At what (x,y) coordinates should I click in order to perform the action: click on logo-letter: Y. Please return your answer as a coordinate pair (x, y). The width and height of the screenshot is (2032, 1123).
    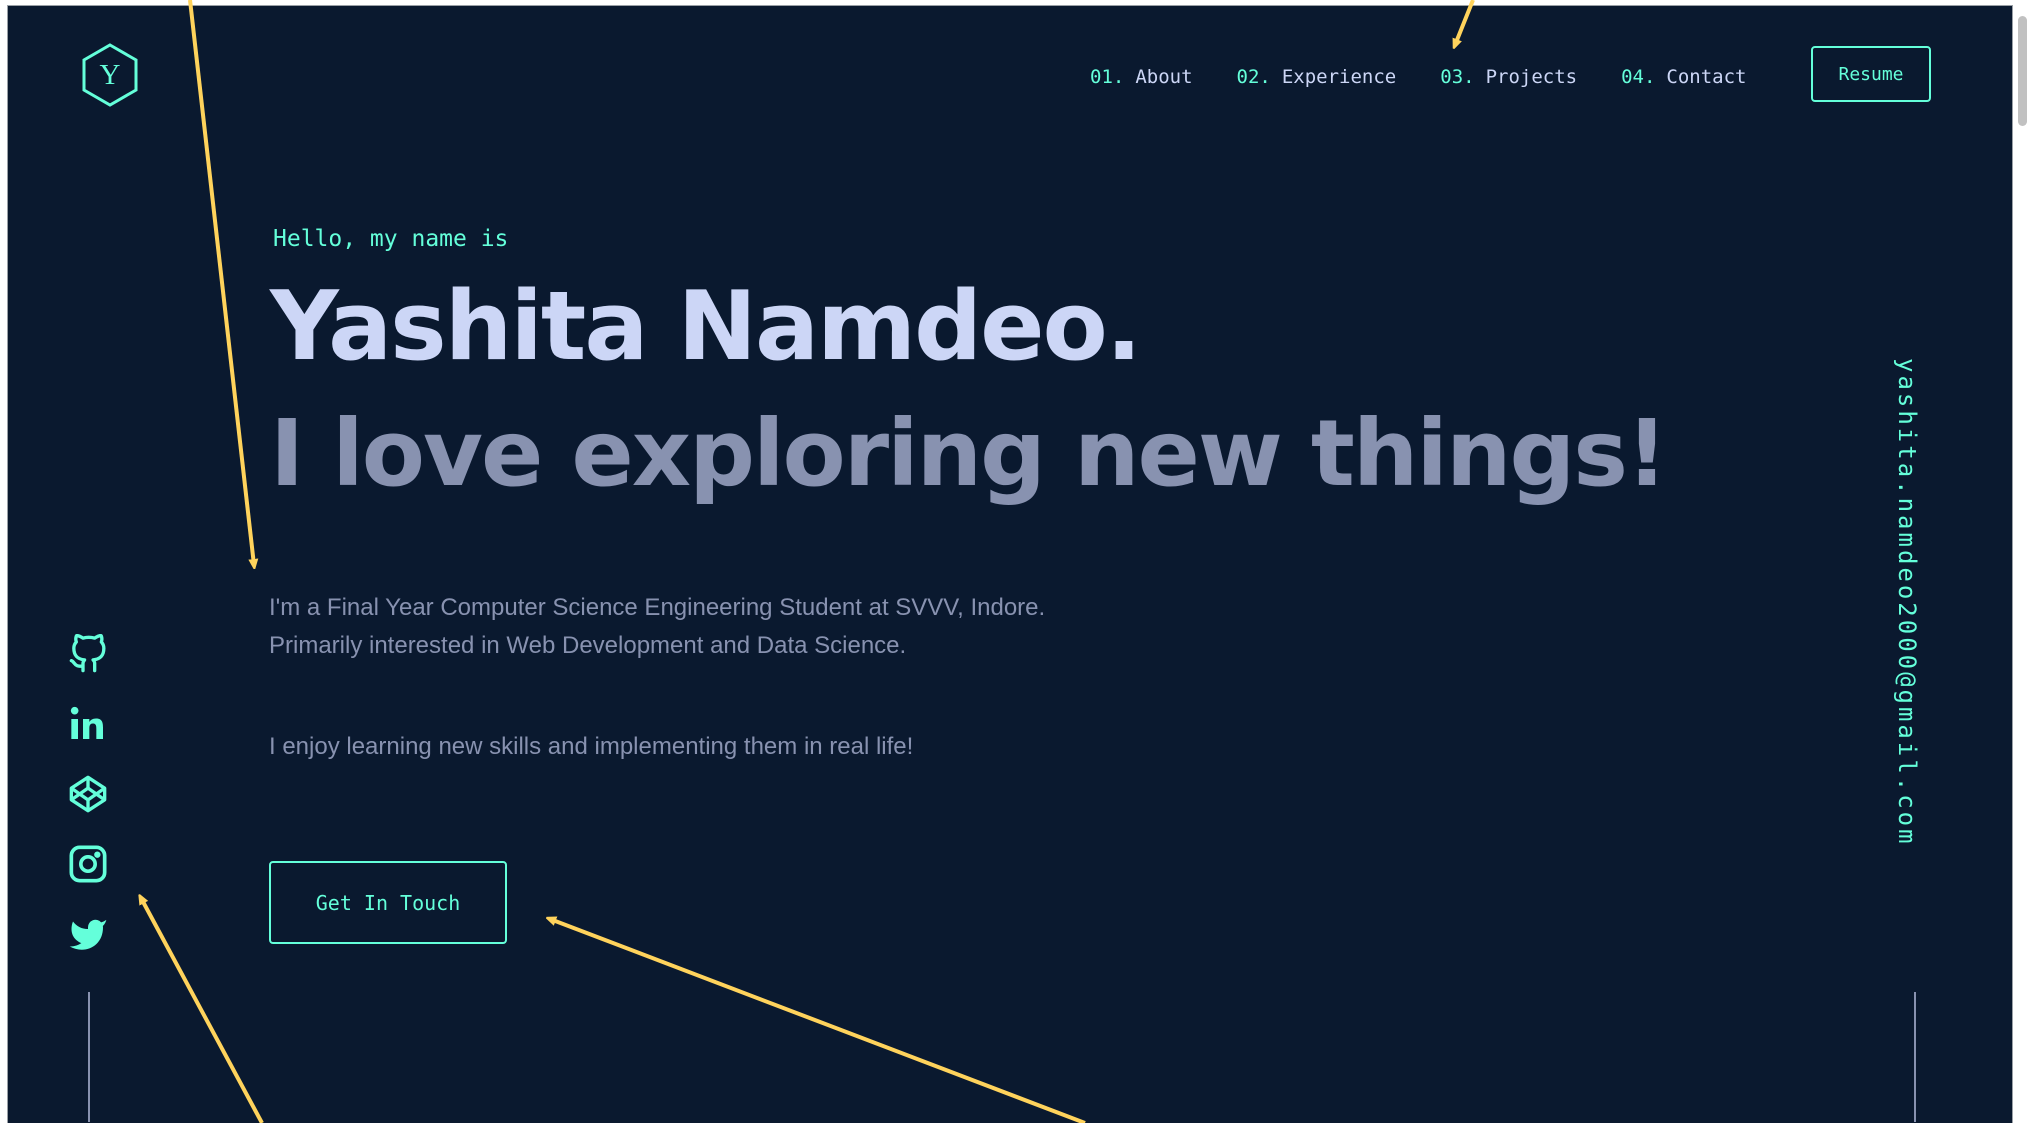
    Looking at the image, I should click on (110, 74).